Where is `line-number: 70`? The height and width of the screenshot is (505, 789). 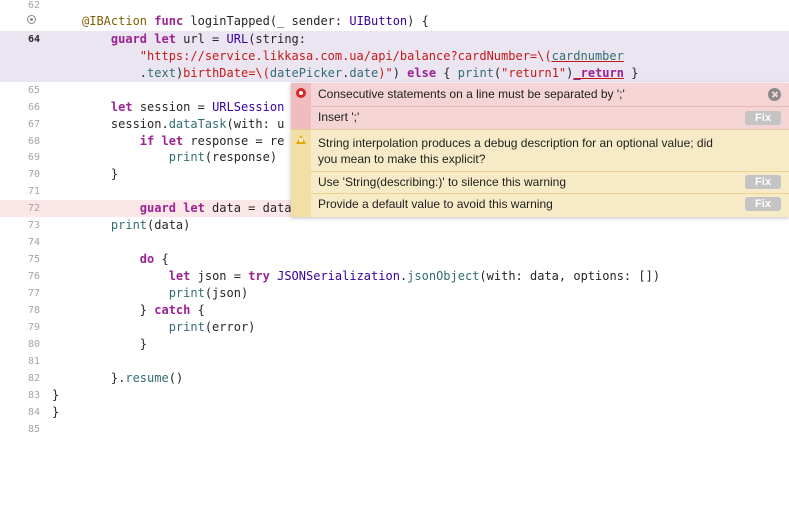
line-number: 70 is located at coordinates (33, 174).